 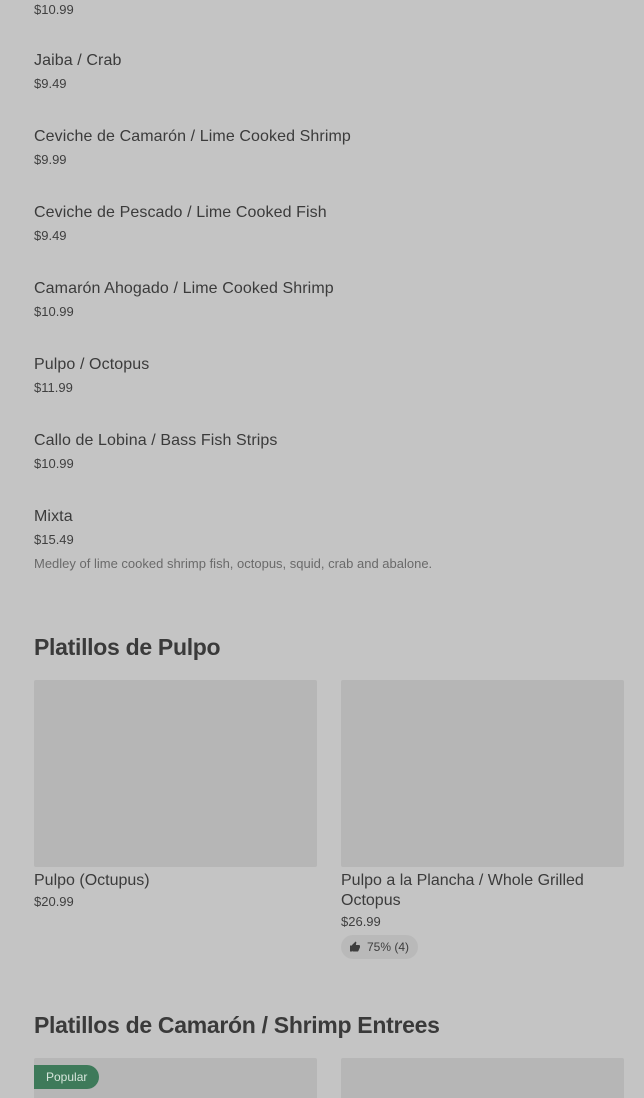 I want to click on menu-item: $10.99, so click(x=329, y=10).